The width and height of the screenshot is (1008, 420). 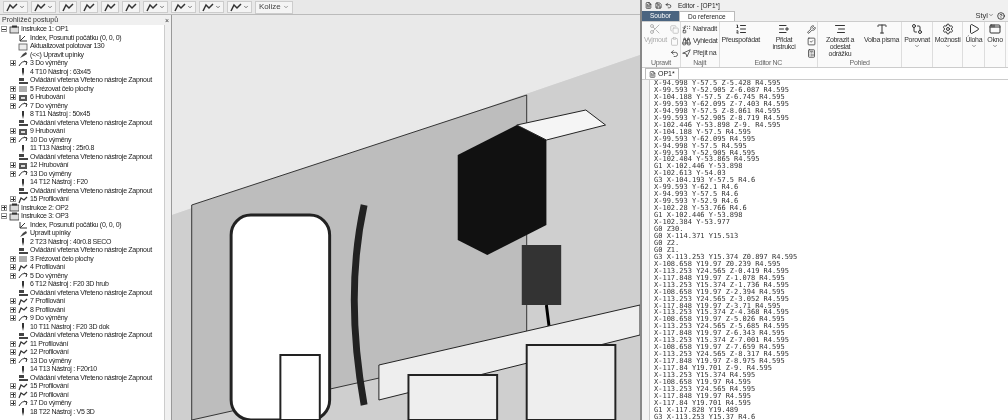 I want to click on copy-icon, so click(x=674, y=29).